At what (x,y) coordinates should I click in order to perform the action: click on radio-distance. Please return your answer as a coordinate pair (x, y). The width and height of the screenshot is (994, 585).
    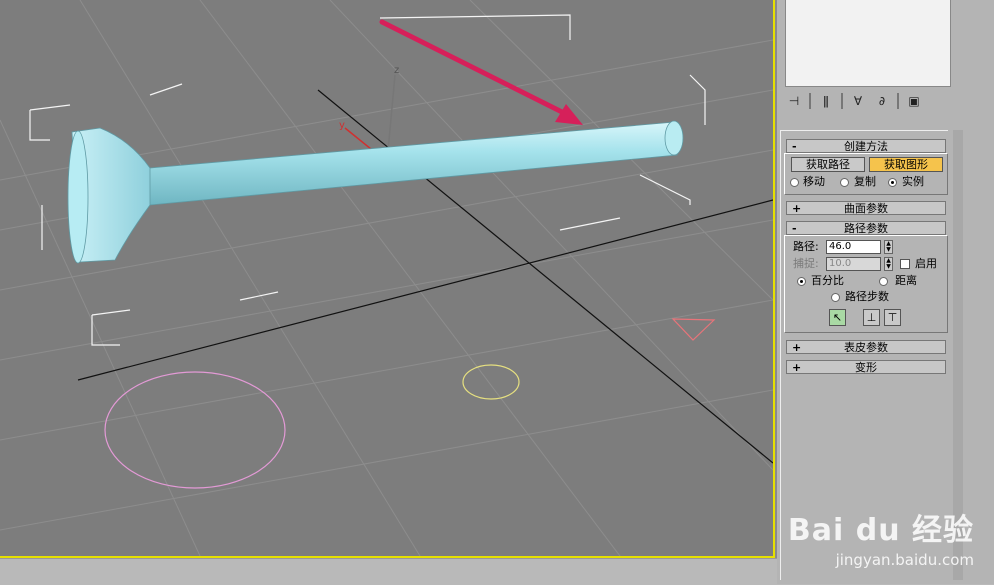
    Looking at the image, I should click on (883, 281).